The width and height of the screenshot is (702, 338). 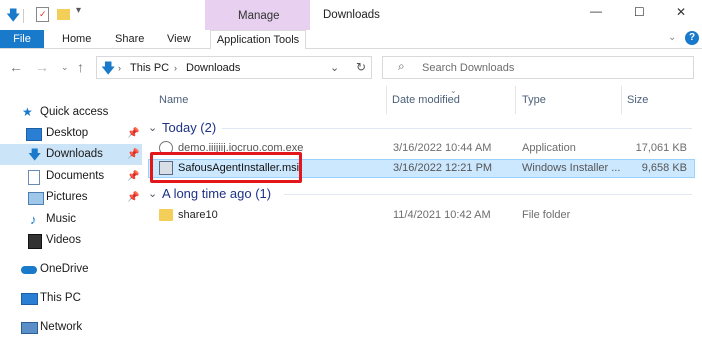 I want to click on close-button: ✕, so click(x=681, y=12).